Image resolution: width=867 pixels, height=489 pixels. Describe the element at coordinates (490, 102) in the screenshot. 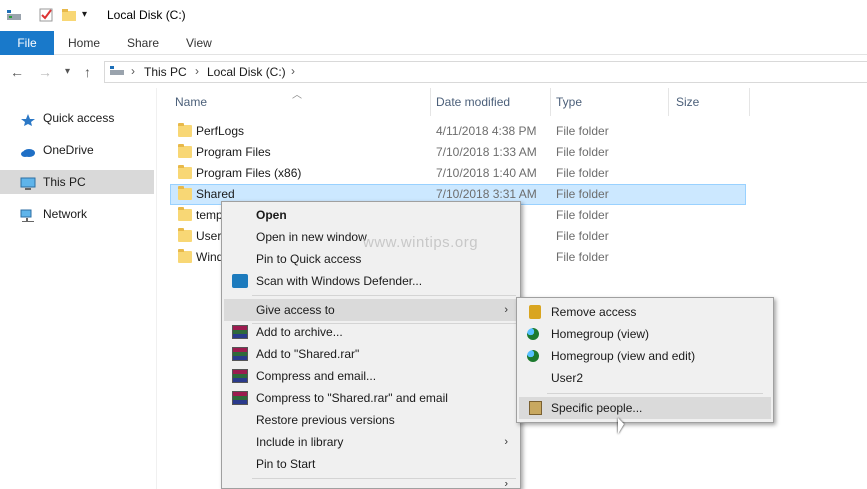

I see `column-header-date-modified: Date modified` at that location.